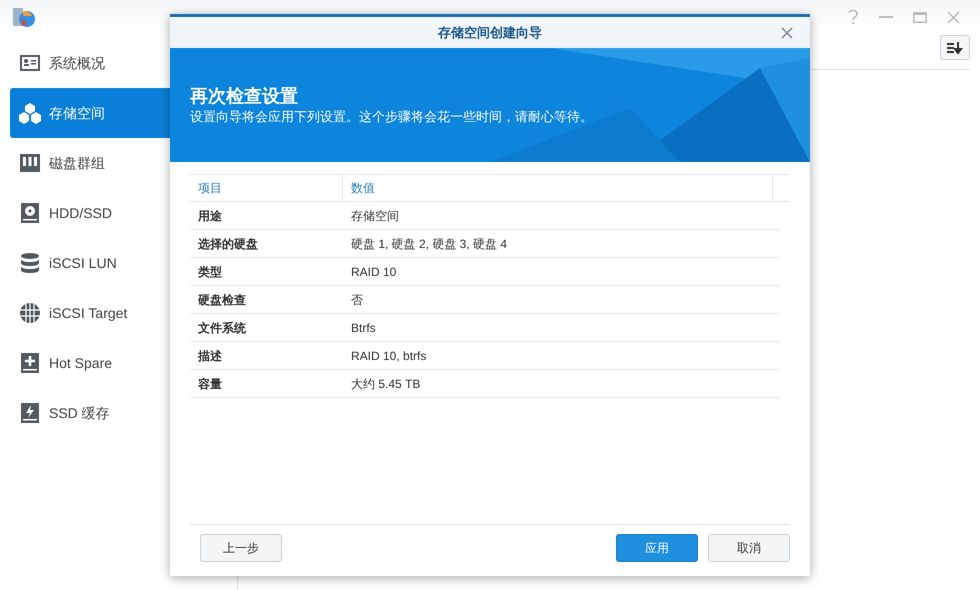 The height and width of the screenshot is (590, 980). Describe the element at coordinates (389, 356) in the screenshot. I see `table-cell-text: RAID 10, btrfs` at that location.